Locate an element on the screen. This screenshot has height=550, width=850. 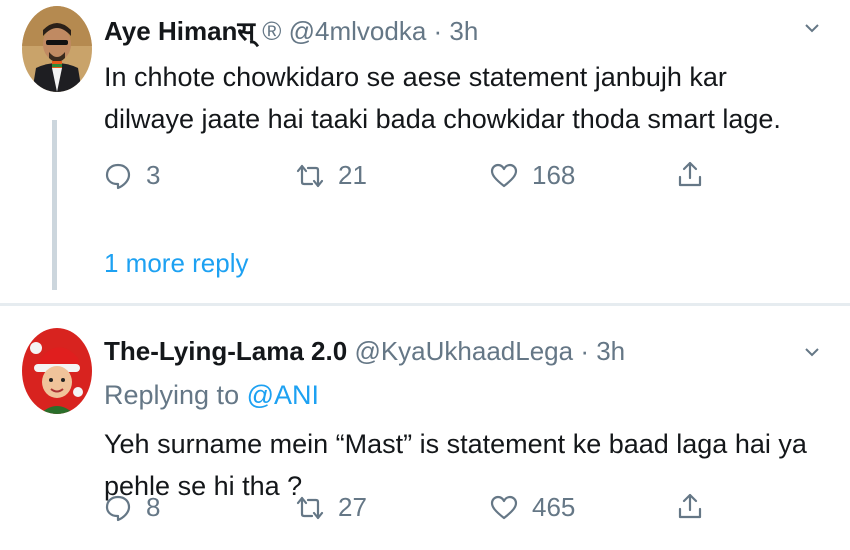
reply-button: 8 is located at coordinates (132, 507).